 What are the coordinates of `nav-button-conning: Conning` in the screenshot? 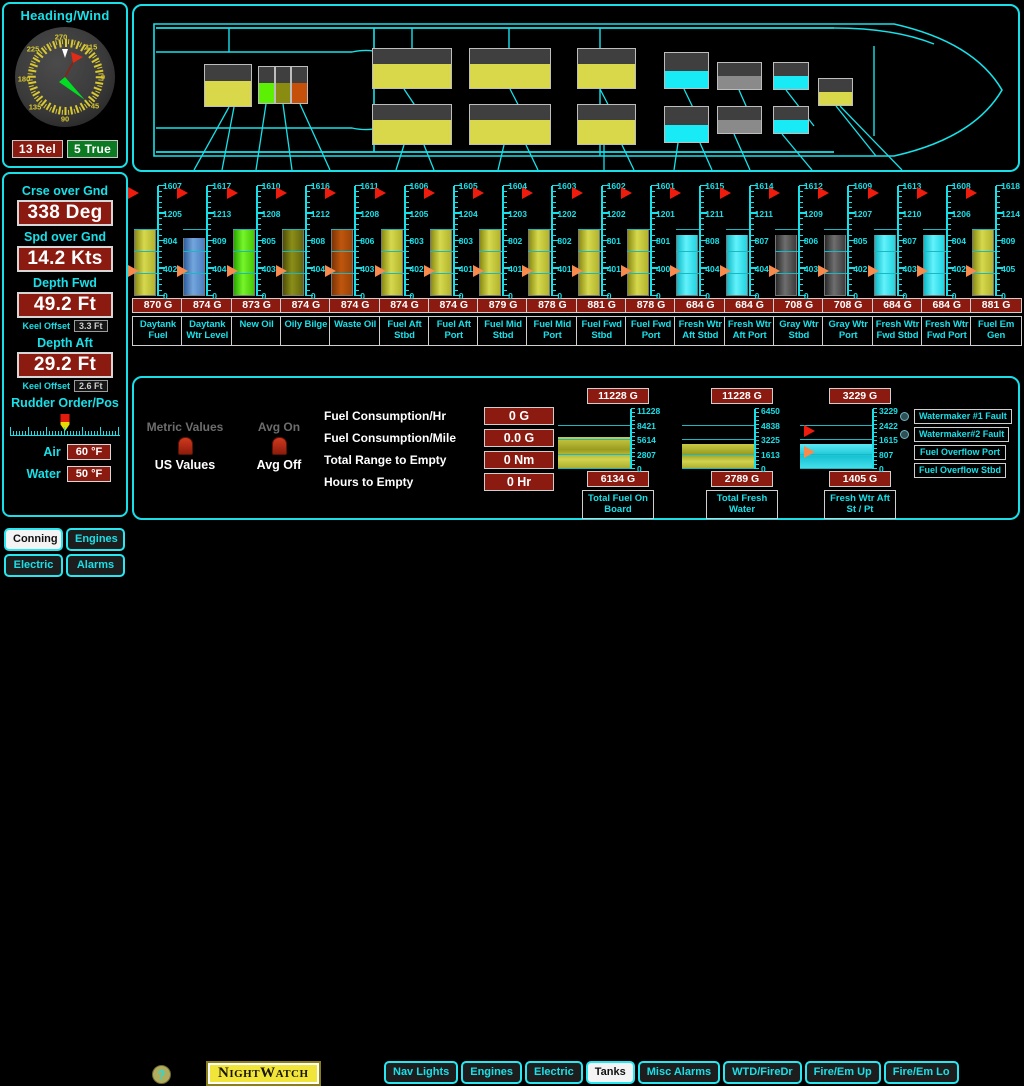 It's located at (33, 539).